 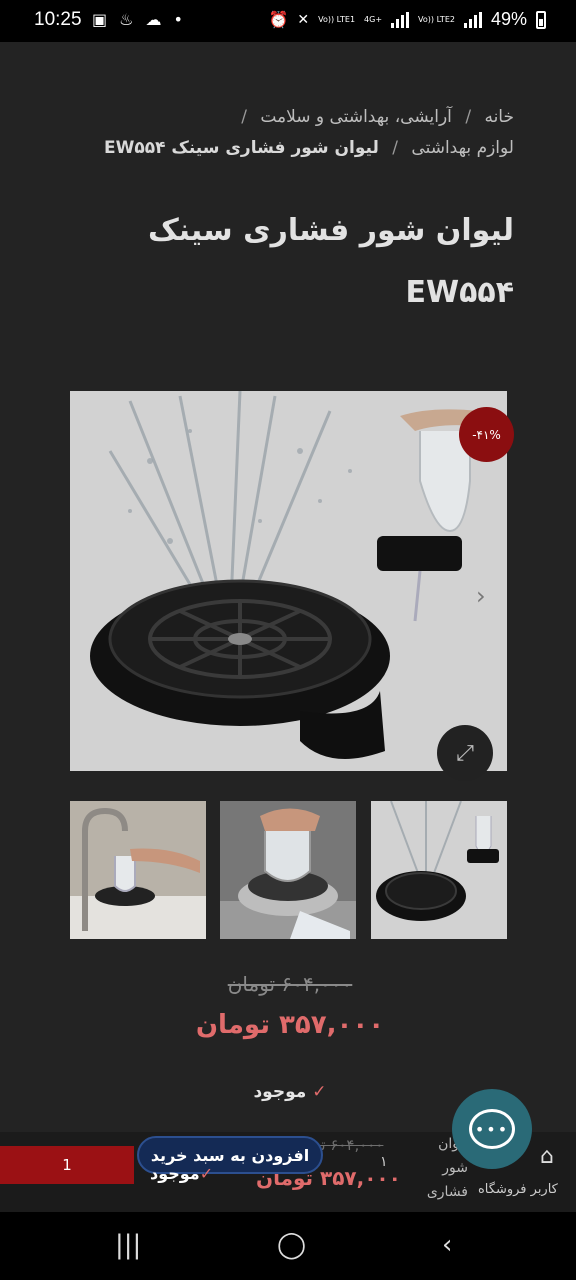 What do you see at coordinates (447, 1245) in the screenshot?
I see `back-icon: ‹` at bounding box center [447, 1245].